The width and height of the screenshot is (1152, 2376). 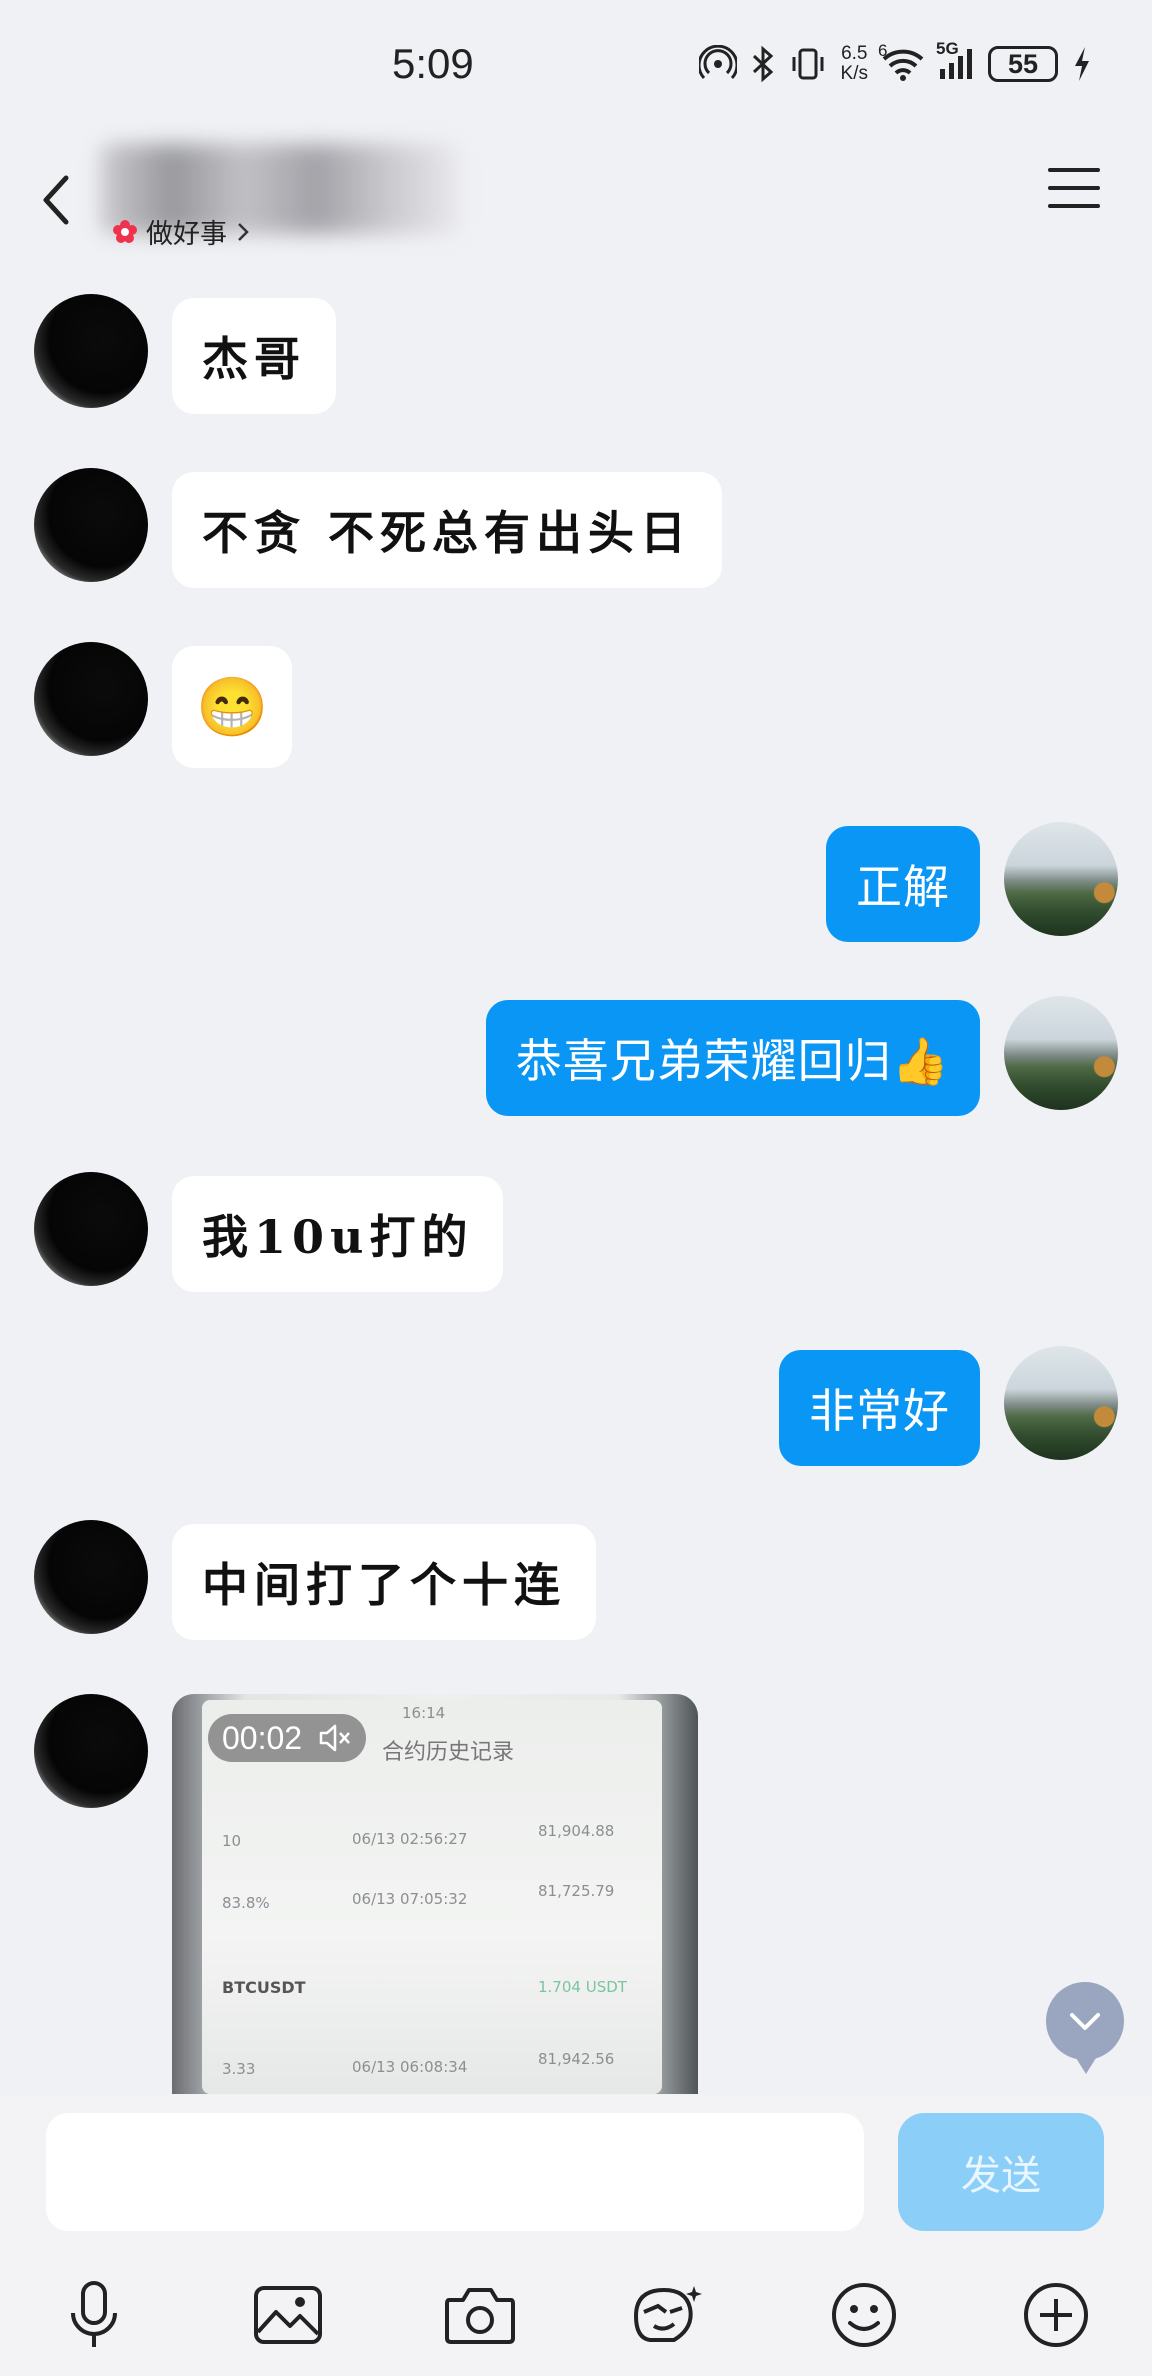 I want to click on contact-tag: 做好事, so click(x=181, y=231).